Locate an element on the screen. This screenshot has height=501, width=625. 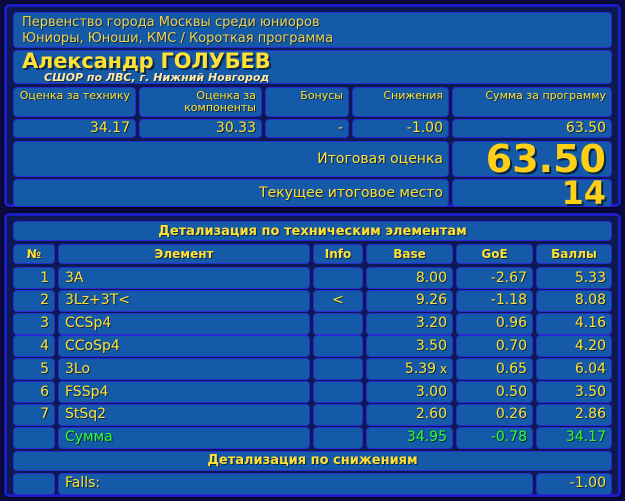
tech-cell-goe: 0.70 is located at coordinates (494, 346).